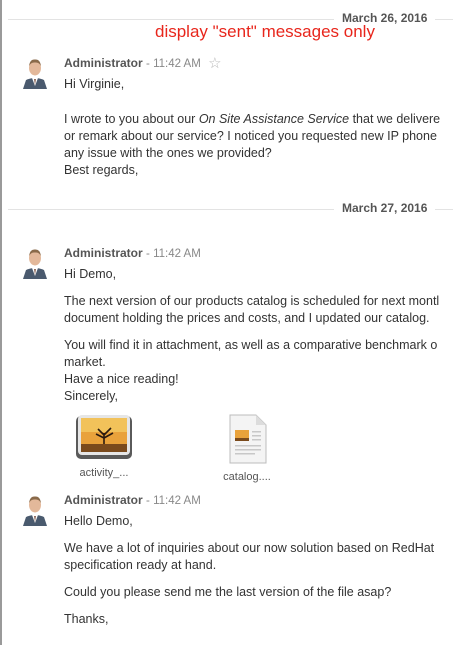  What do you see at coordinates (274, 119) in the screenshot?
I see `italic-text: On Site Assistance Service` at bounding box center [274, 119].